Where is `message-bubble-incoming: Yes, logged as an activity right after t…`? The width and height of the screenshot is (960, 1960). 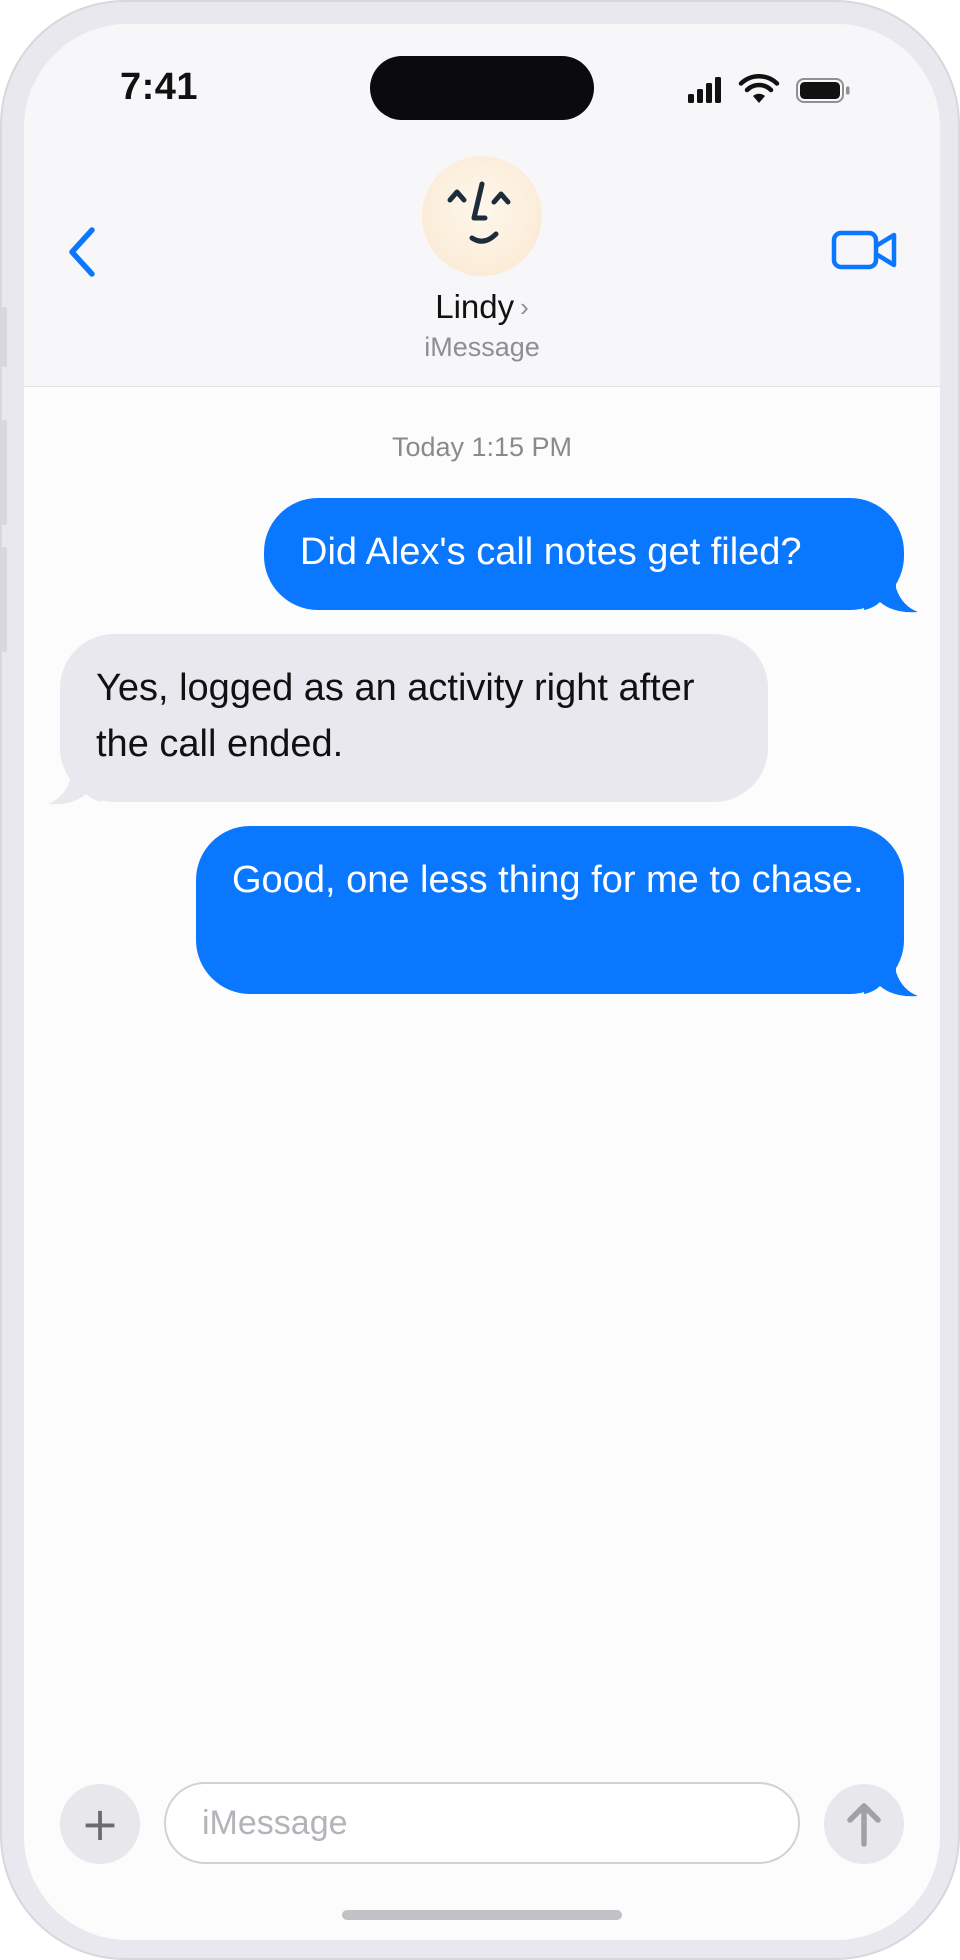 message-bubble-incoming: Yes, logged as an activity right after t… is located at coordinates (414, 718).